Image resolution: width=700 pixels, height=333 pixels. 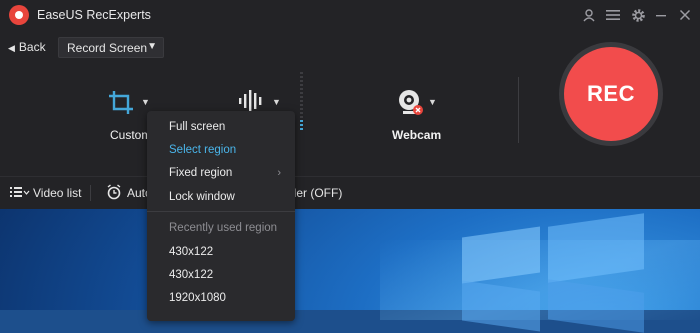 What do you see at coordinates (152, 46) in the screenshot?
I see `chevron-down-icon: ▼` at bounding box center [152, 46].